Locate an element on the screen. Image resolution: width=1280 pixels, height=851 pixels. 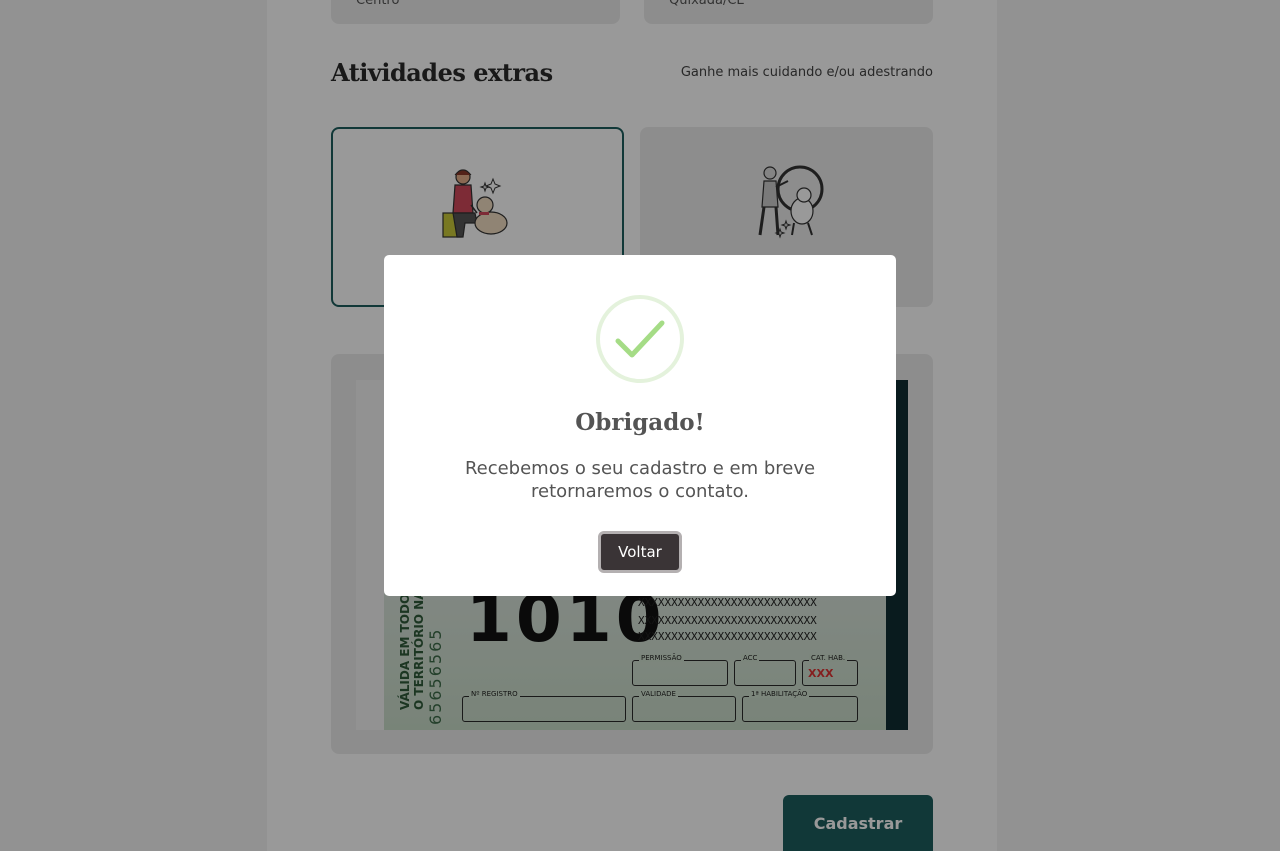
modal-title: Obrigado! is located at coordinates (640, 422).